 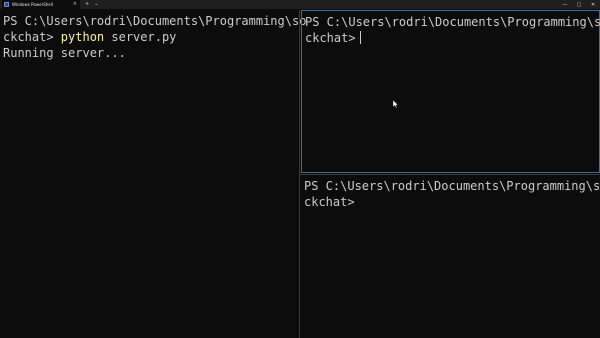 What do you see at coordinates (87, 4) in the screenshot?
I see `add-tab-button: +` at bounding box center [87, 4].